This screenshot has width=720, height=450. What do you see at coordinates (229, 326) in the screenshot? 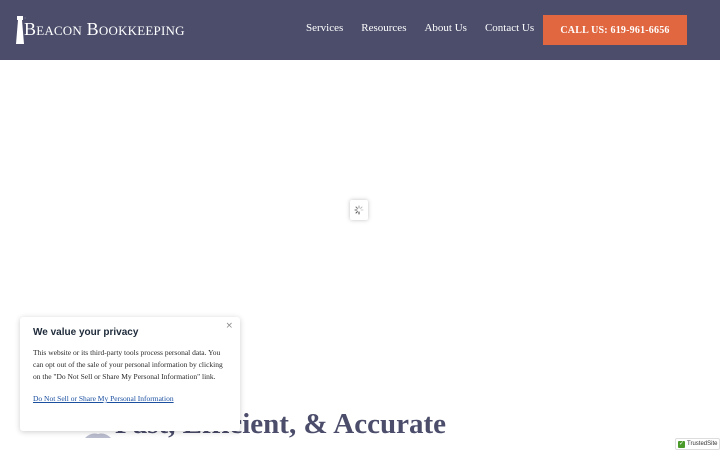
I see `close-icon: ×` at bounding box center [229, 326].